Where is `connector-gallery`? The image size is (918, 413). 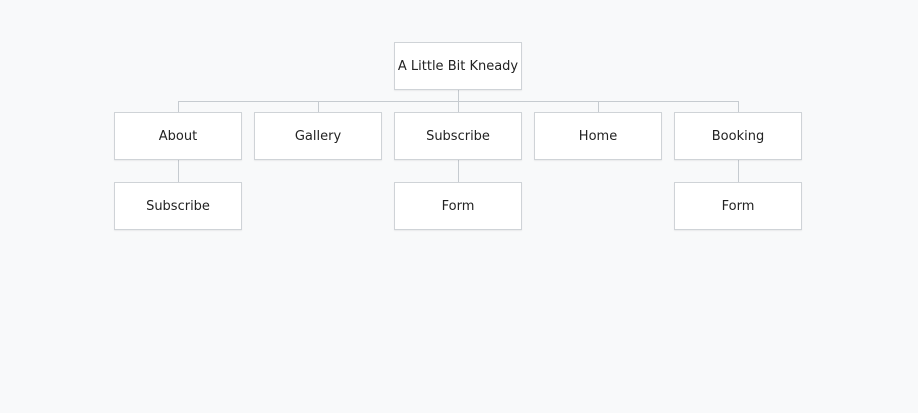
connector-gallery is located at coordinates (318, 106).